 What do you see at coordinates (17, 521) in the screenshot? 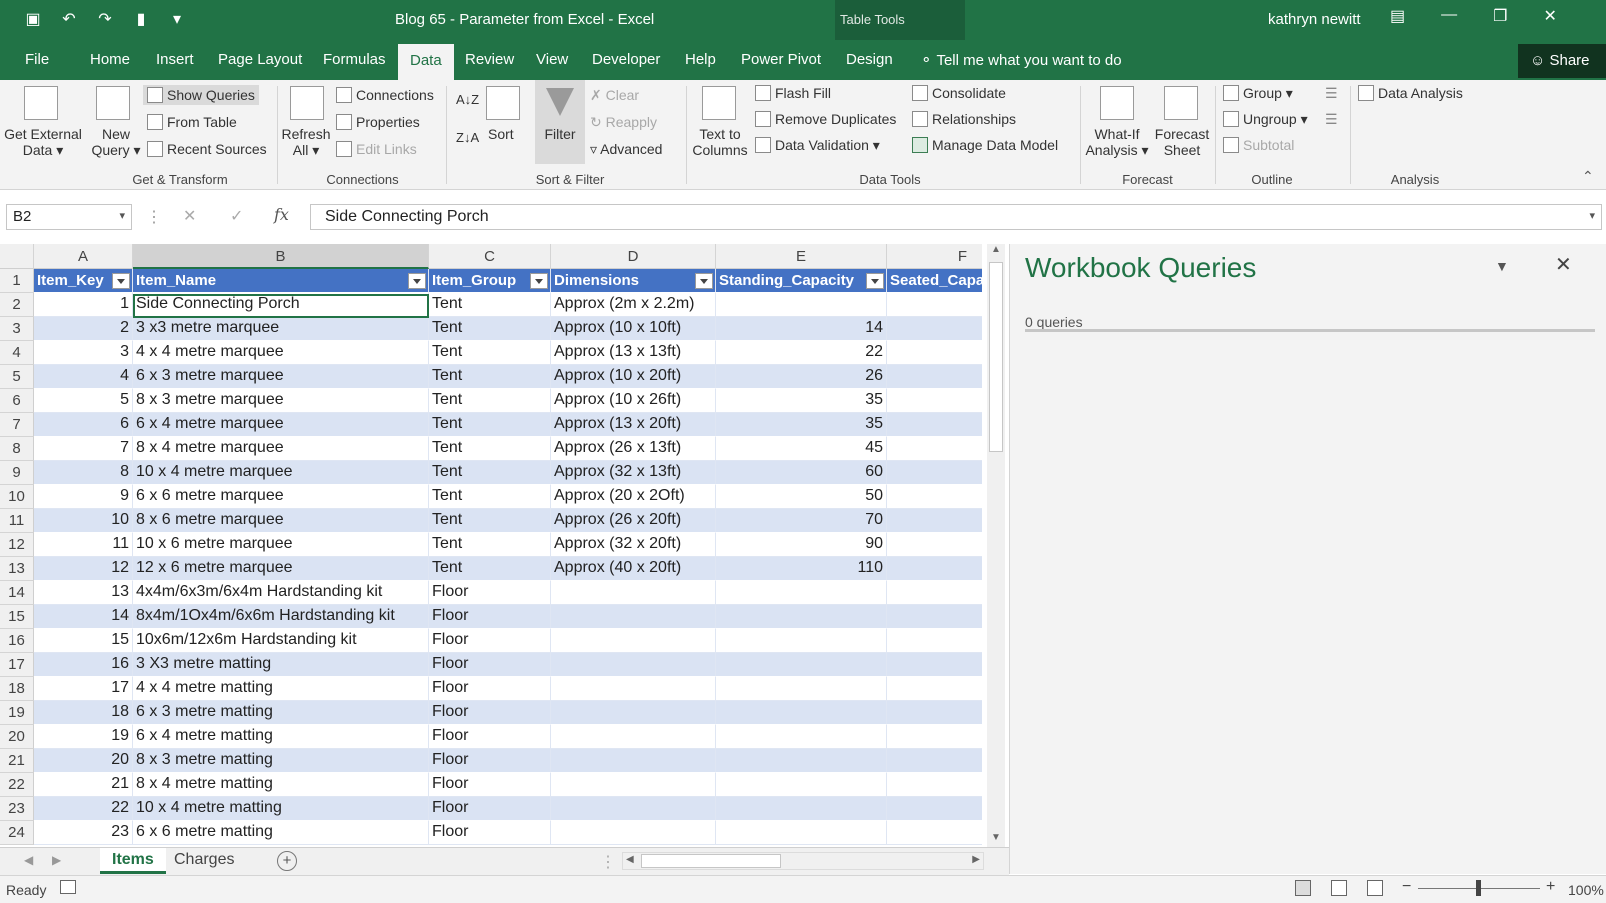
I see `row-header: 11` at bounding box center [17, 521].